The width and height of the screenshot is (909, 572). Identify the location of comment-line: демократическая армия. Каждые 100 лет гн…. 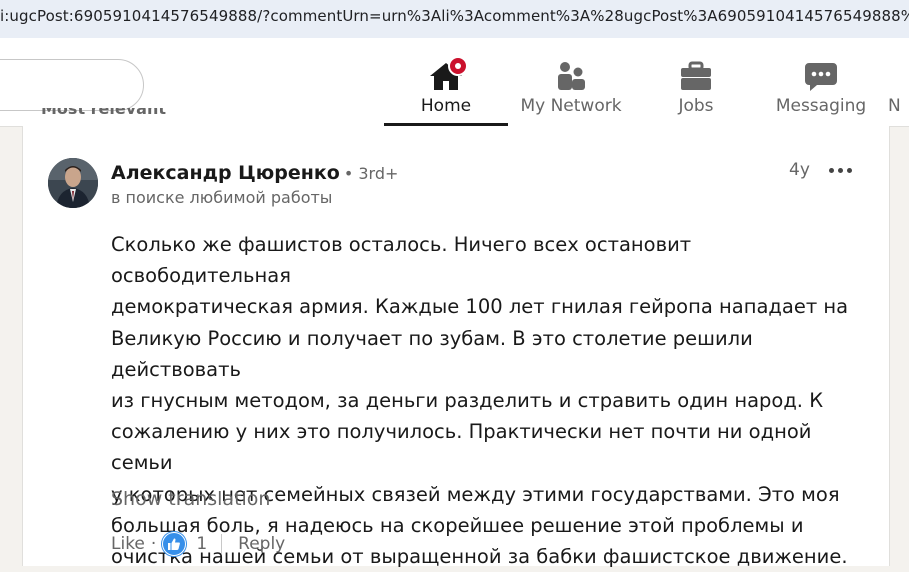
(480, 307).